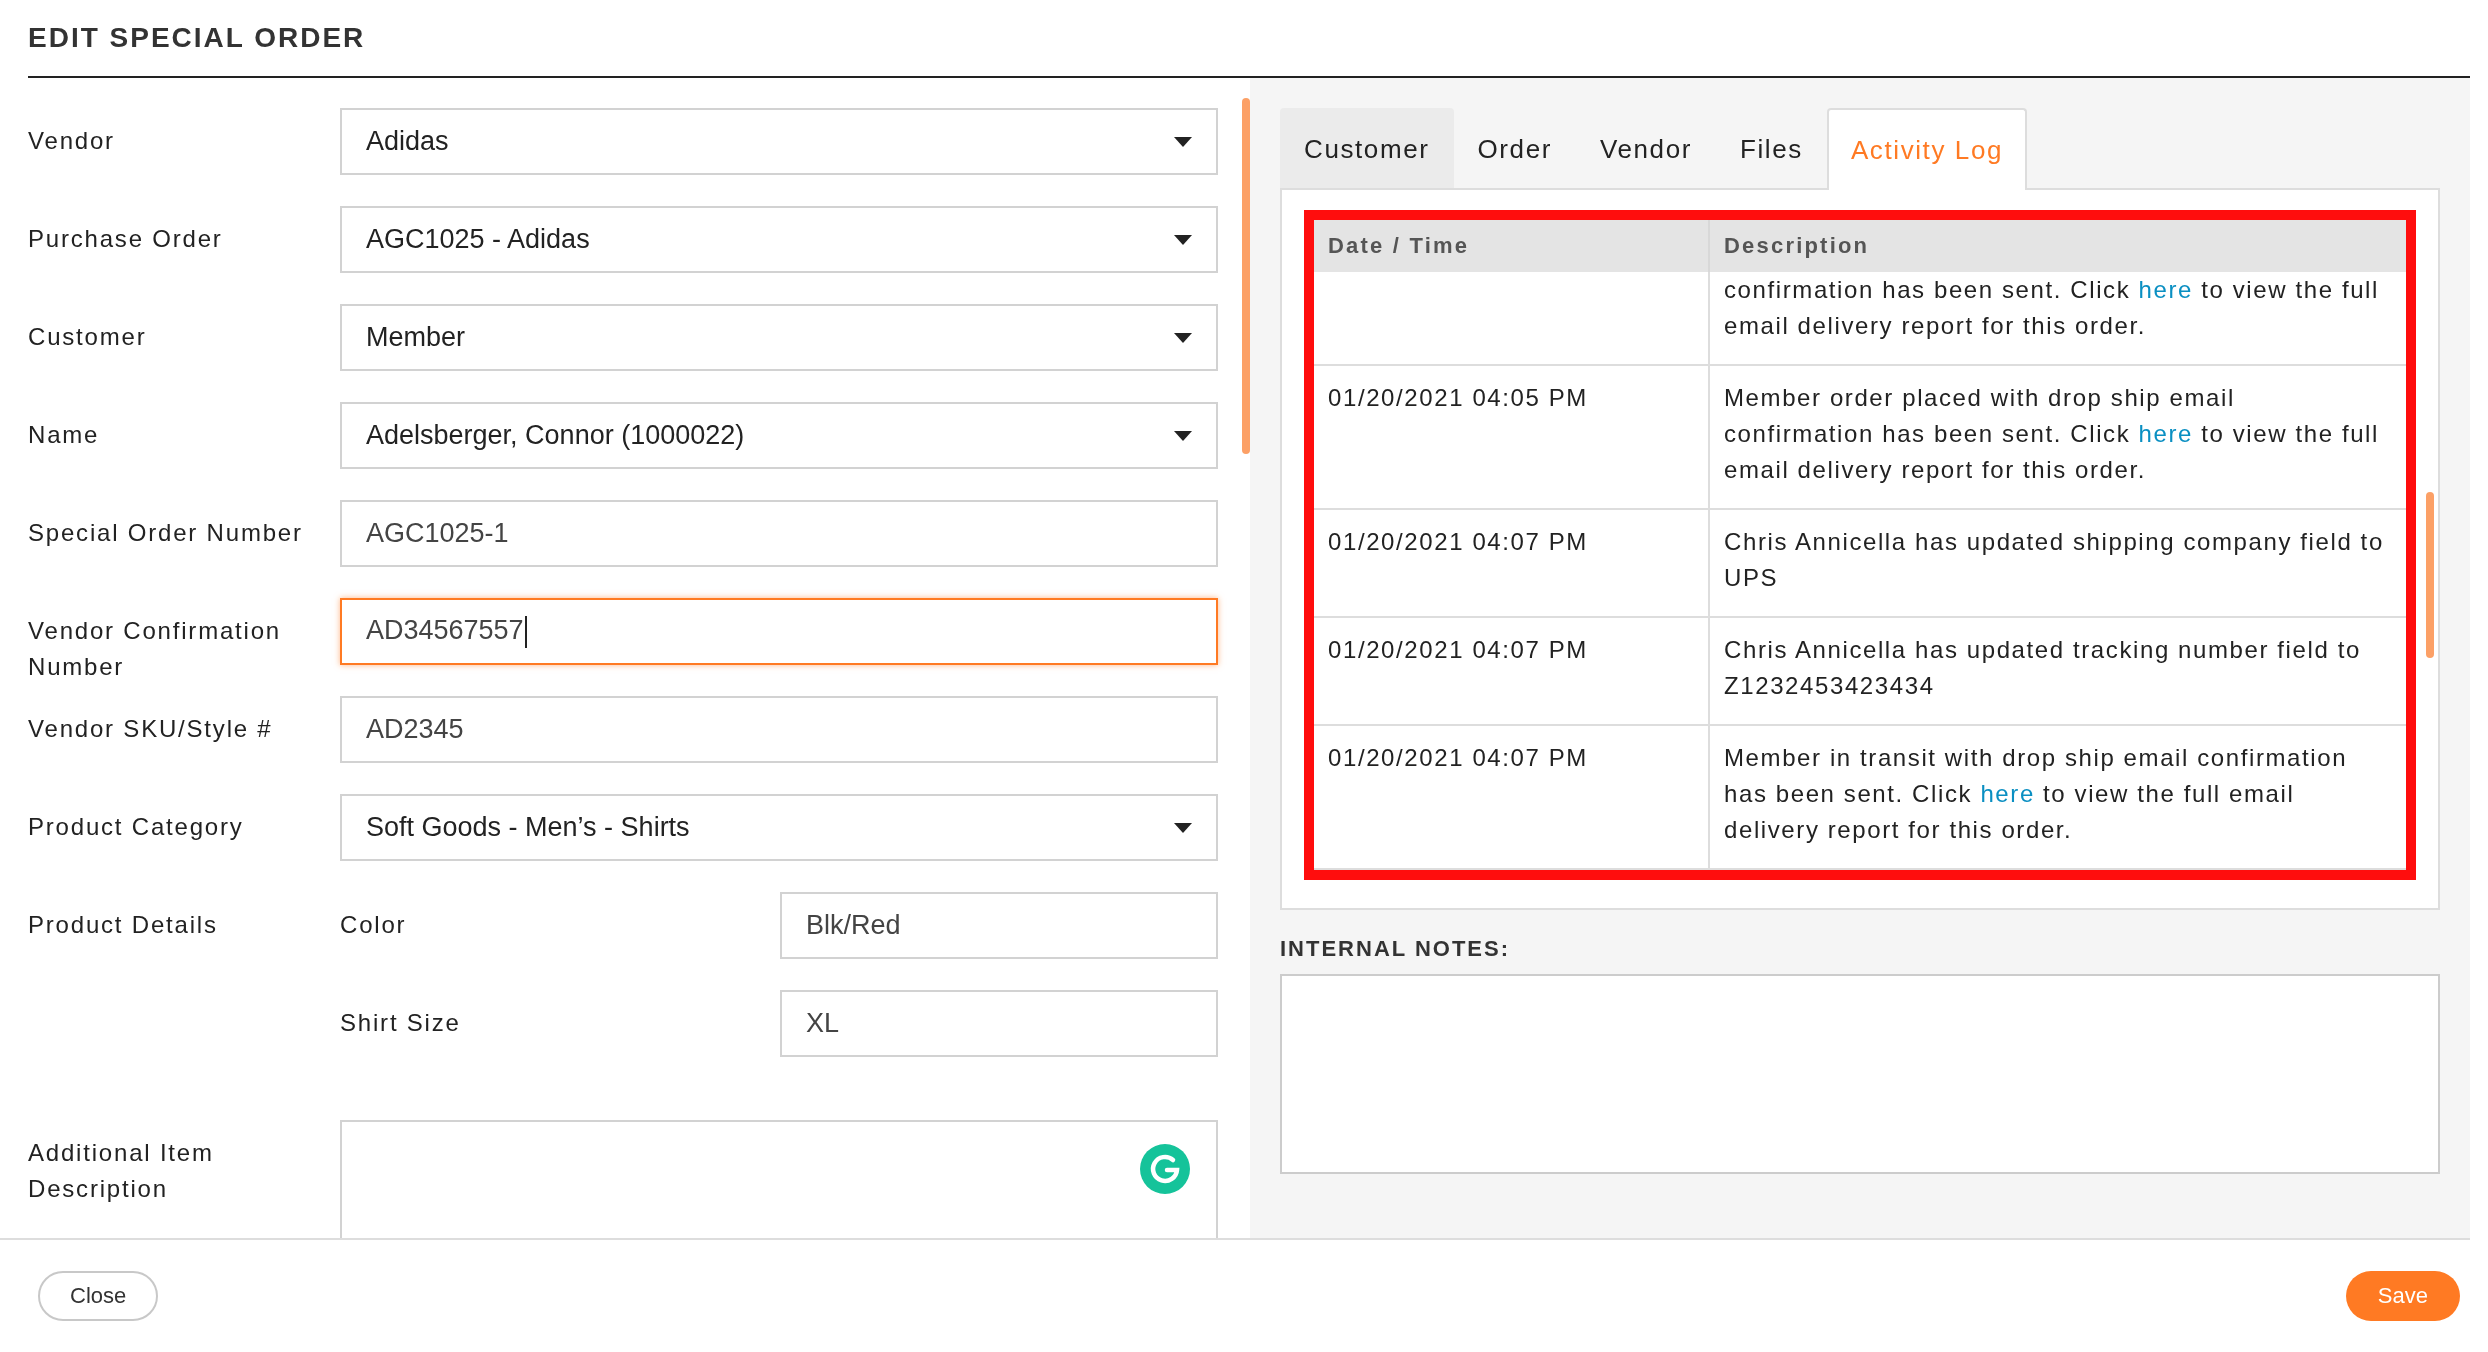 This screenshot has height=1352, width=2488. Describe the element at coordinates (155, 649) in the screenshot. I see `field-label: Vendor Confirmation Number` at that location.